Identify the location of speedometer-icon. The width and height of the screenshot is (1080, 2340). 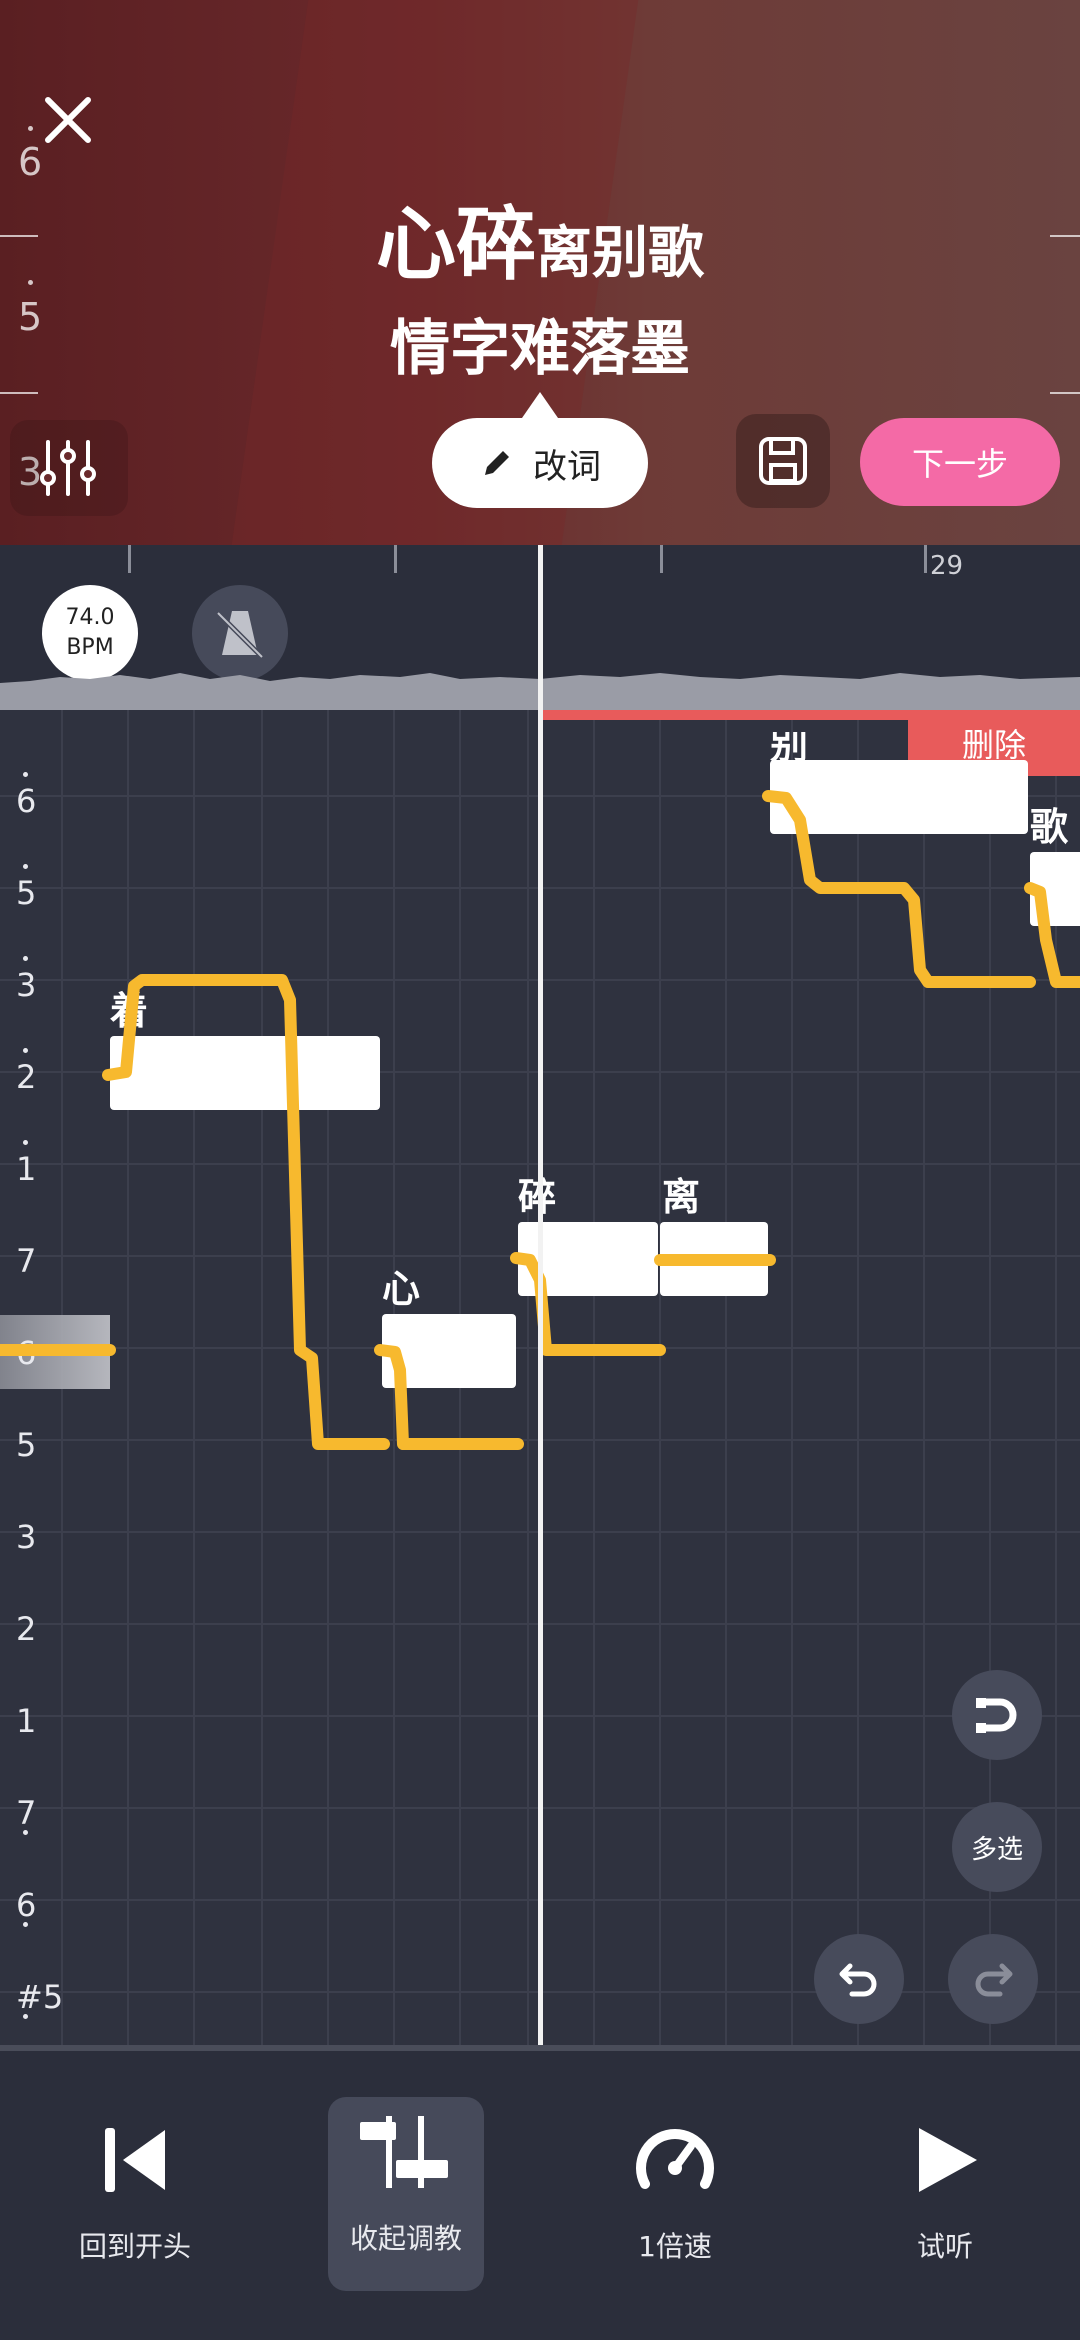
(675, 2159).